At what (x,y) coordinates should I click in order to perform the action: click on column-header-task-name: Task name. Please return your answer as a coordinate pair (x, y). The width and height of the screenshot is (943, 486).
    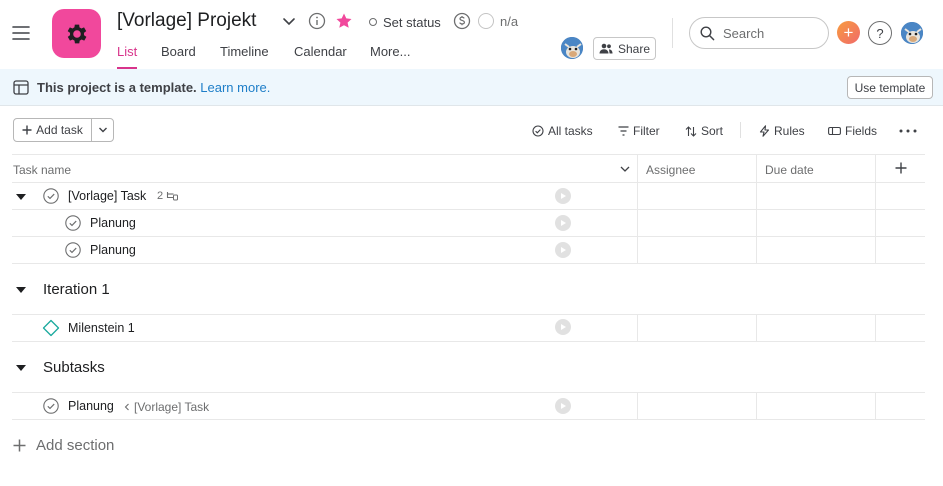
    Looking at the image, I should click on (42, 170).